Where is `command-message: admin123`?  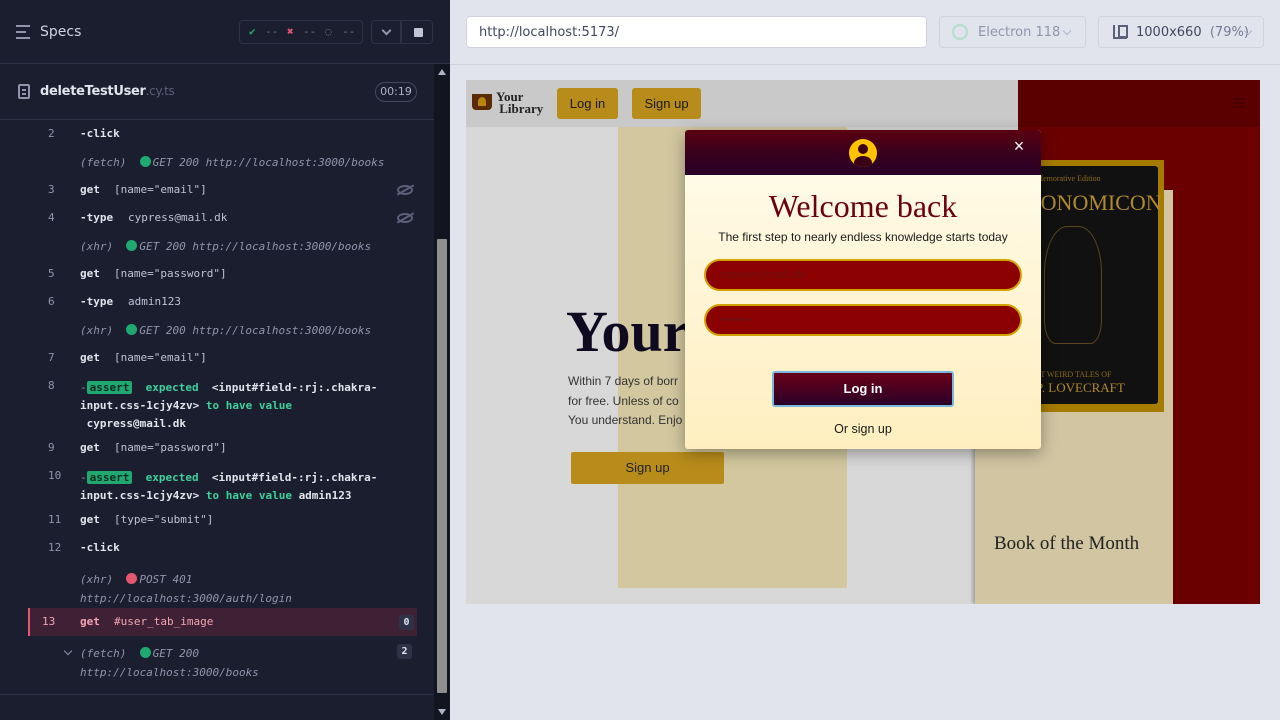 command-message: admin123 is located at coordinates (154, 301).